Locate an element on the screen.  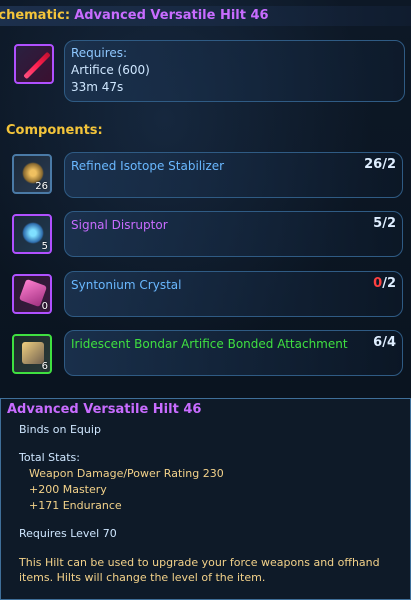
stat-mastery: +200 Mastery is located at coordinates (68, 489).